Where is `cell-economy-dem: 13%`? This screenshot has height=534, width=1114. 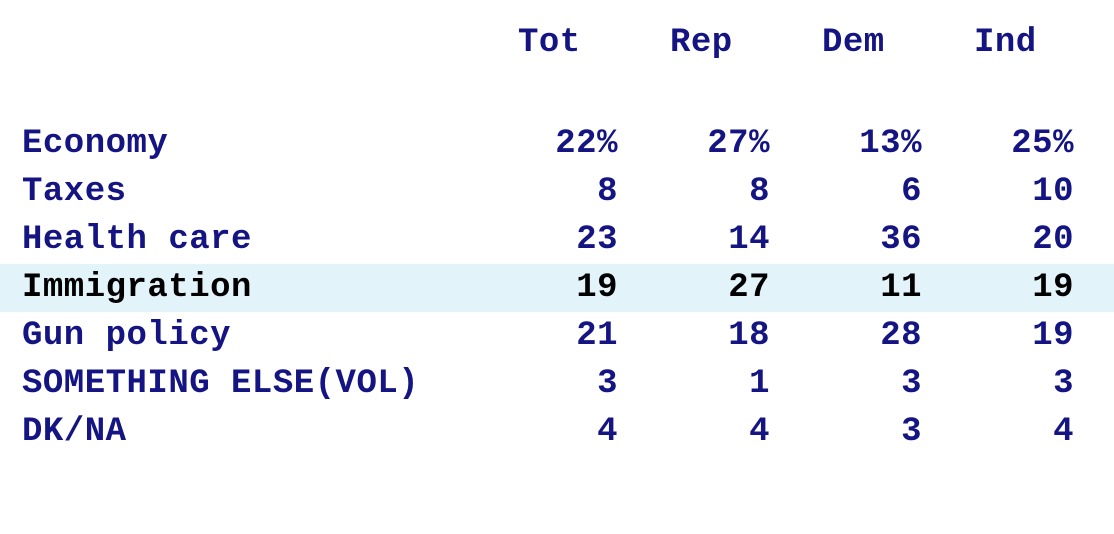 cell-economy-dem: 13% is located at coordinates (890, 144).